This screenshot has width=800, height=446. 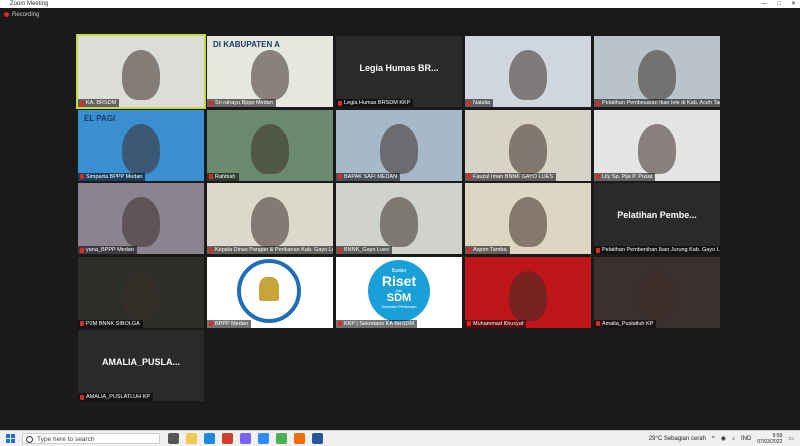 What do you see at coordinates (29, 4) in the screenshot?
I see `window-title: Zoom Meeting` at bounding box center [29, 4].